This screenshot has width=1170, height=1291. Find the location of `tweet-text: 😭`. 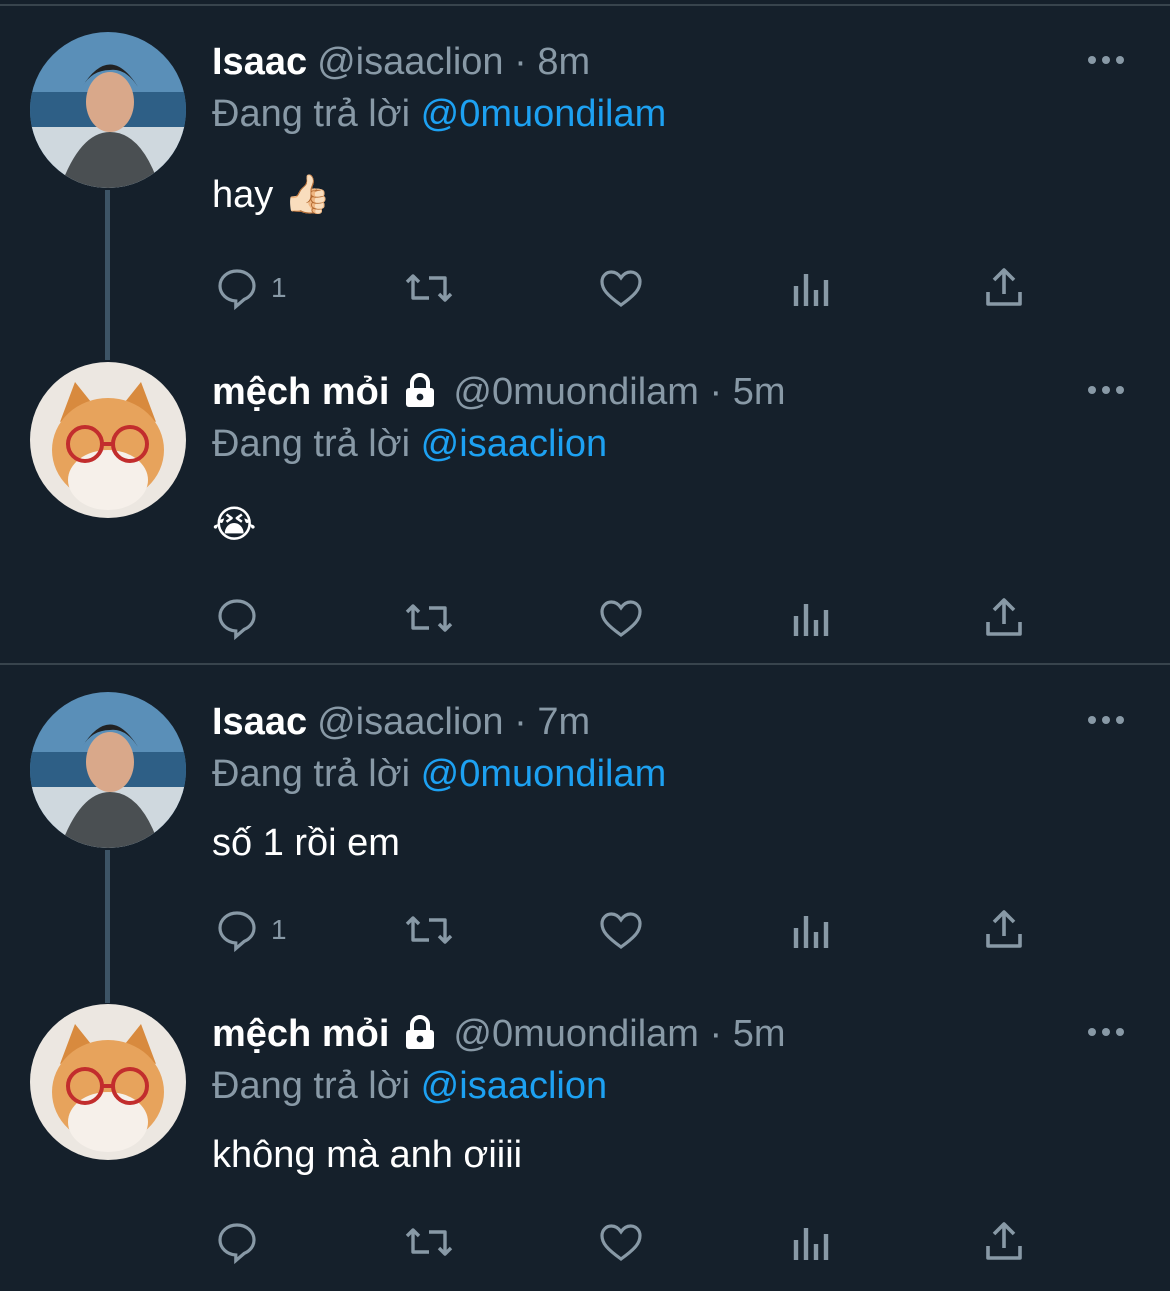

tweet-text: 😭 is located at coordinates (234, 525).